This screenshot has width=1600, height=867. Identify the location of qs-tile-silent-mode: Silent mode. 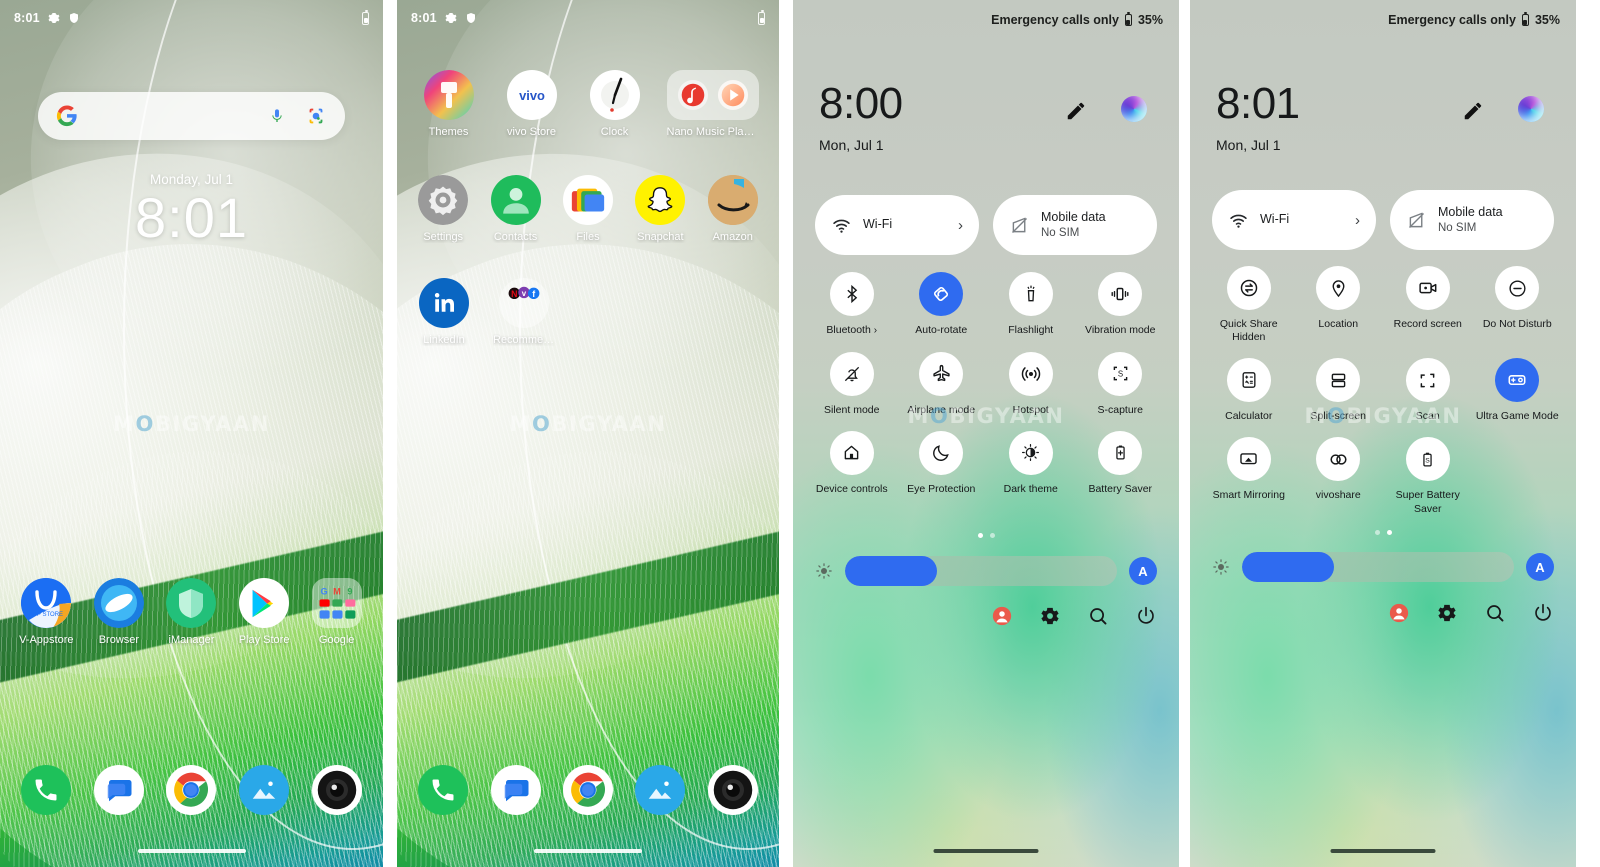
(852, 384).